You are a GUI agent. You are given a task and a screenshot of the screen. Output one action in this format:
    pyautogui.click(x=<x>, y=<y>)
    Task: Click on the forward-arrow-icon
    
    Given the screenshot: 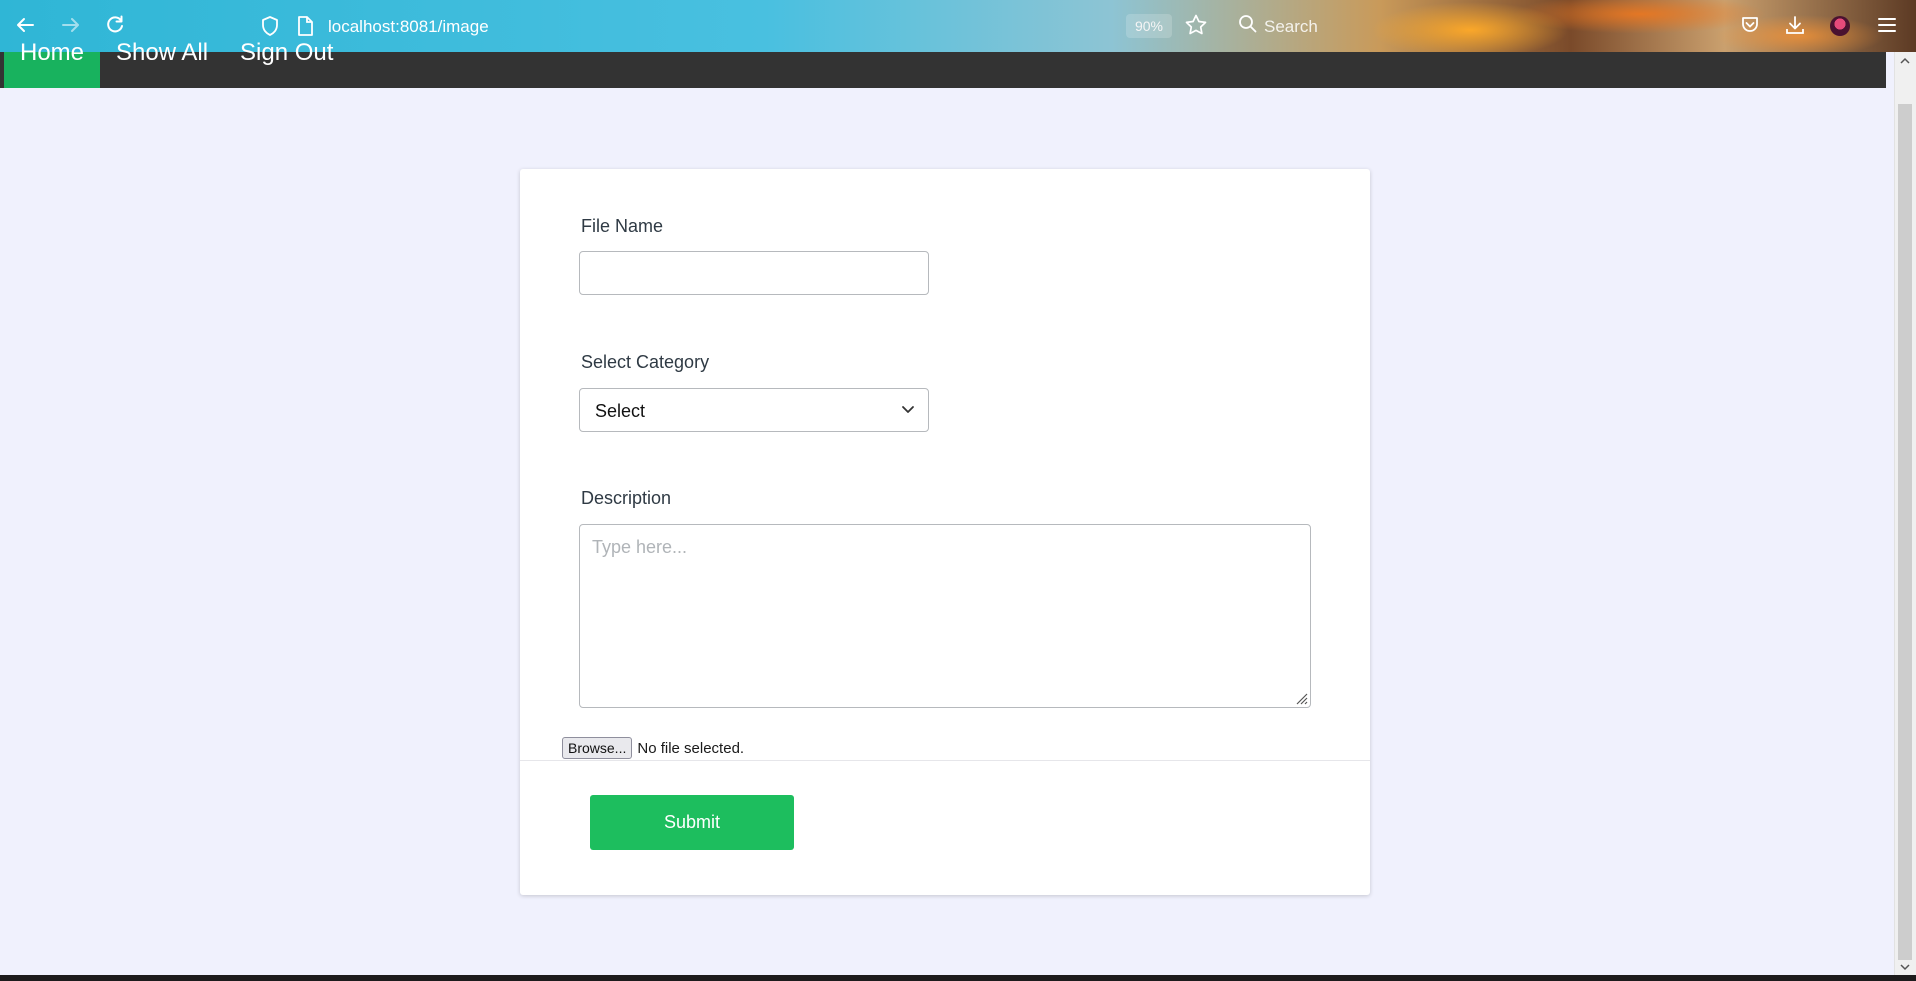 What is the action you would take?
    pyautogui.click(x=71, y=27)
    